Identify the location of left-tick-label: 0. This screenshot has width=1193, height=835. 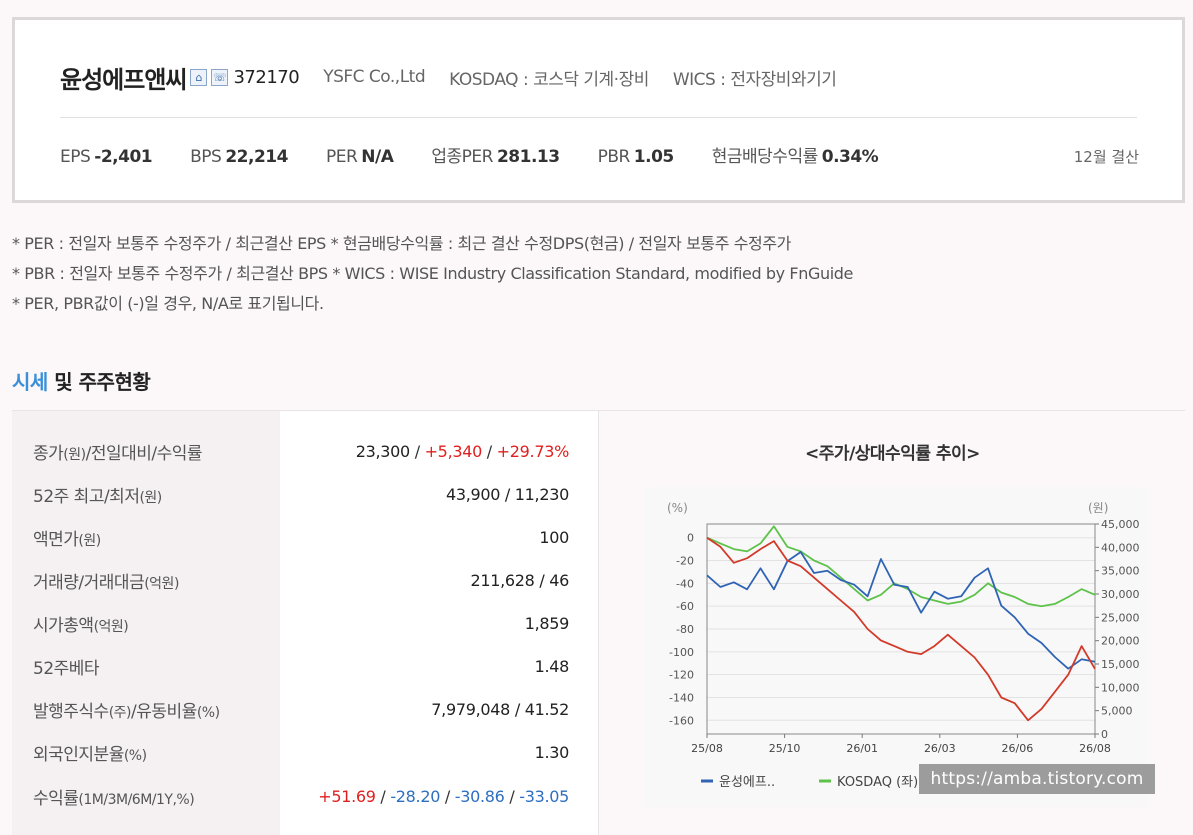
(690, 538).